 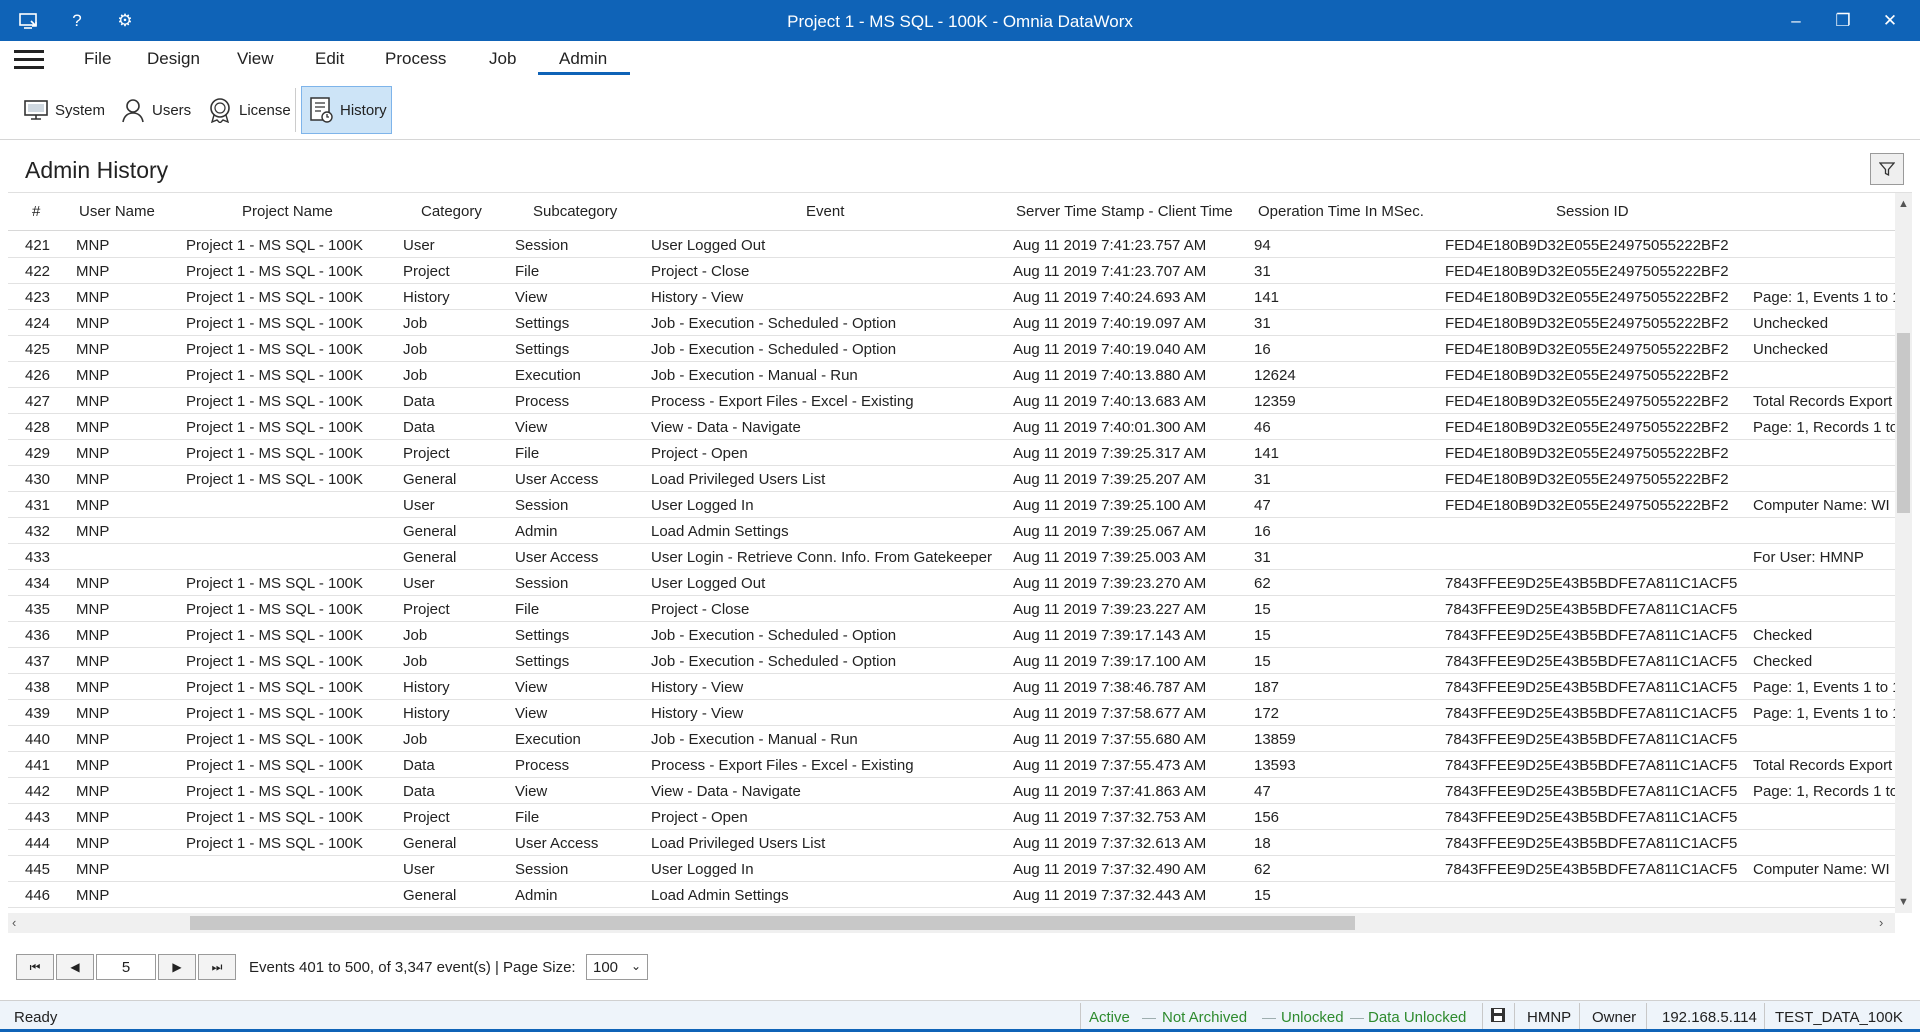 What do you see at coordinates (772, 923) in the screenshot?
I see `horizontal-scroll-thumb` at bounding box center [772, 923].